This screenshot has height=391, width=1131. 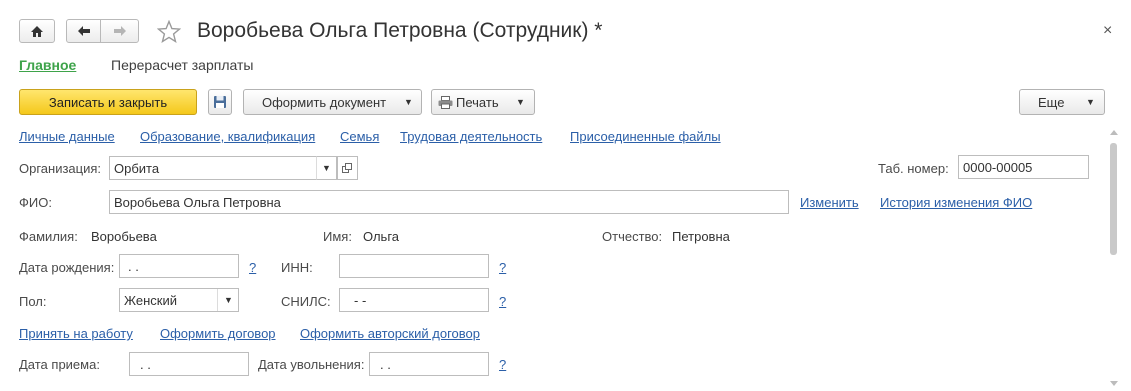 What do you see at coordinates (145, 364) in the screenshot?
I see `hire-date-value: . .` at bounding box center [145, 364].